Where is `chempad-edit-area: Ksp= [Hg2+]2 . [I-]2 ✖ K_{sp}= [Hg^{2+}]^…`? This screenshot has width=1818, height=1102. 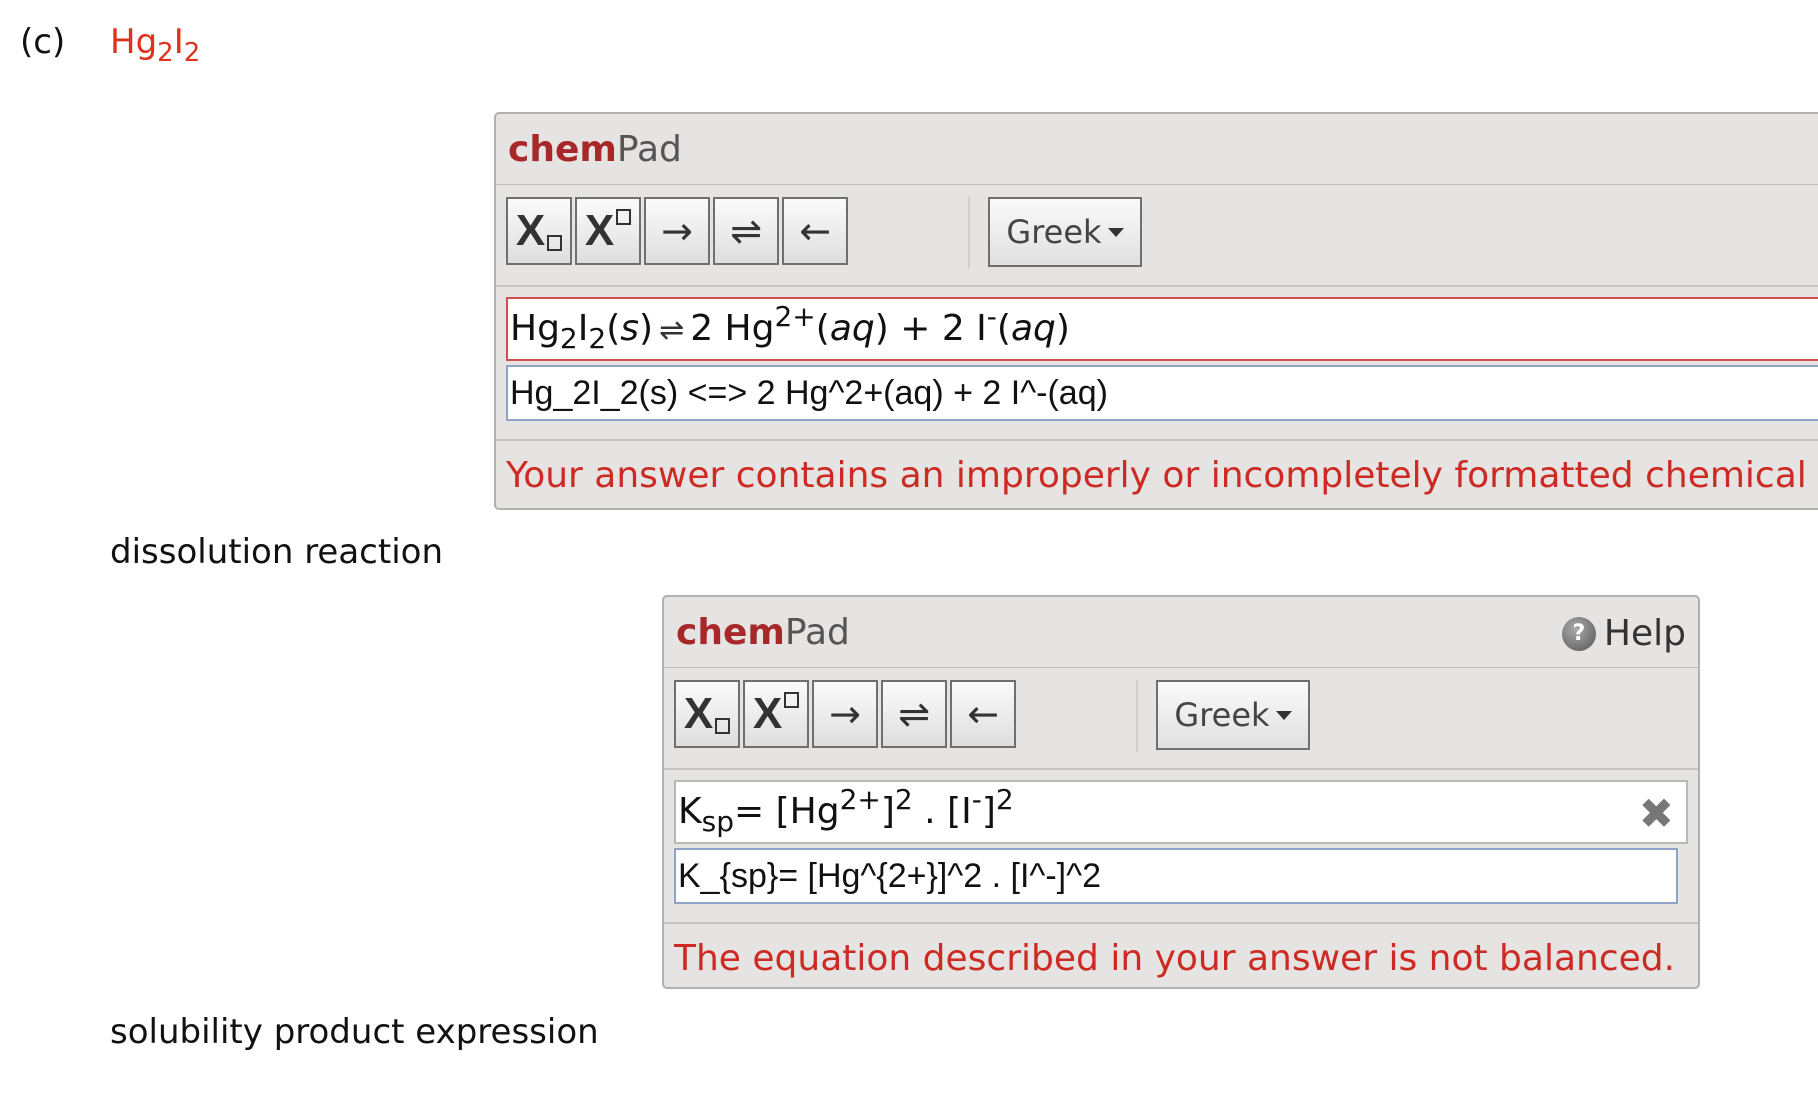
chempad-edit-area: Ksp= [Hg2+]2 . [I-]2 ✖ K_{sp}= [Hg^{2+}]^… is located at coordinates (1181, 847).